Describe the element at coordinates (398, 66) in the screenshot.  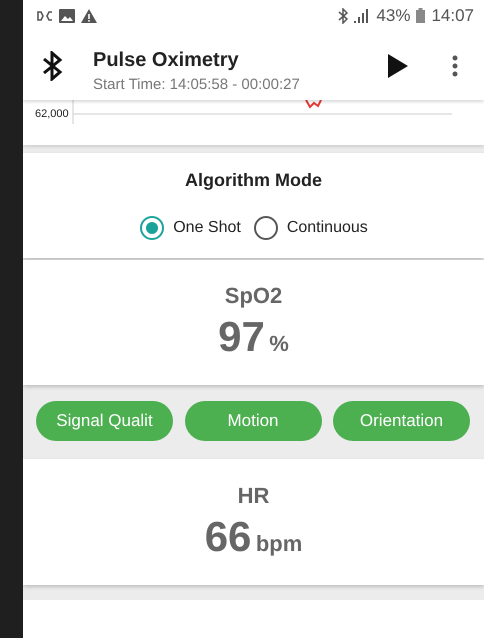
I see `play-icon` at that location.